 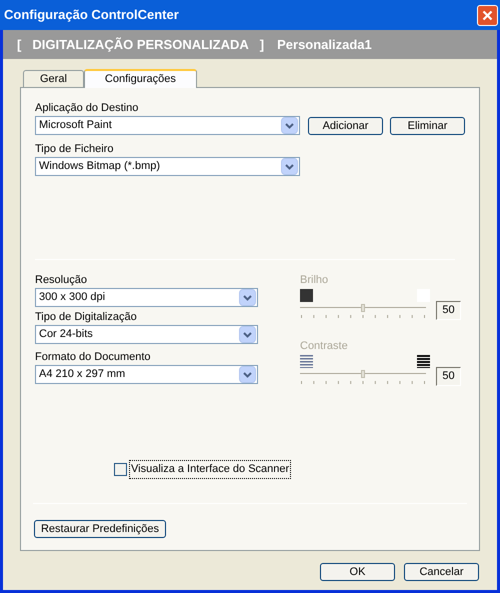 I want to click on field-label: Tipo de Ficheiro, so click(x=74, y=149).